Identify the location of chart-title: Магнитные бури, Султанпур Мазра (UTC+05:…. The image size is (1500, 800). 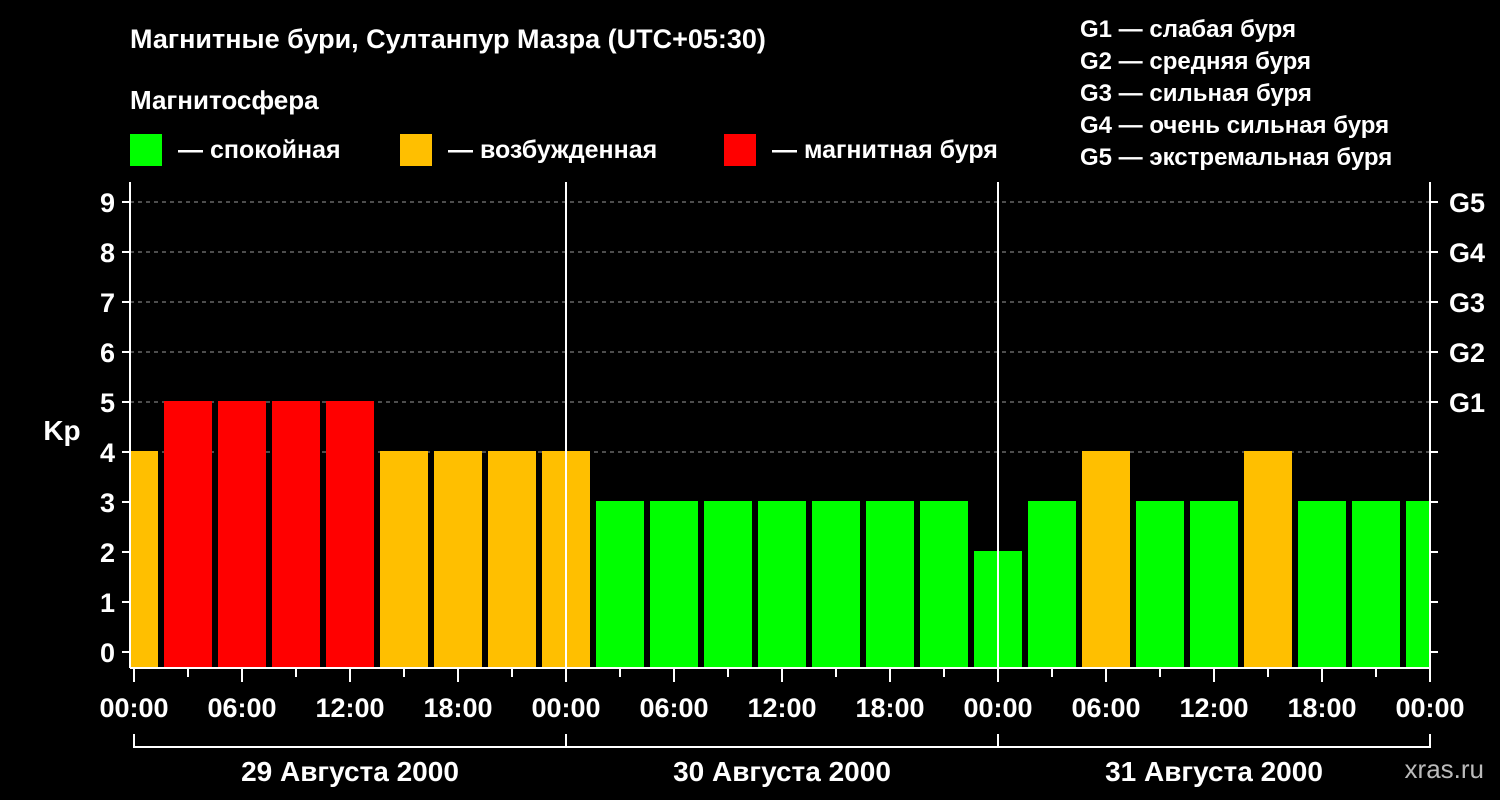
(448, 39).